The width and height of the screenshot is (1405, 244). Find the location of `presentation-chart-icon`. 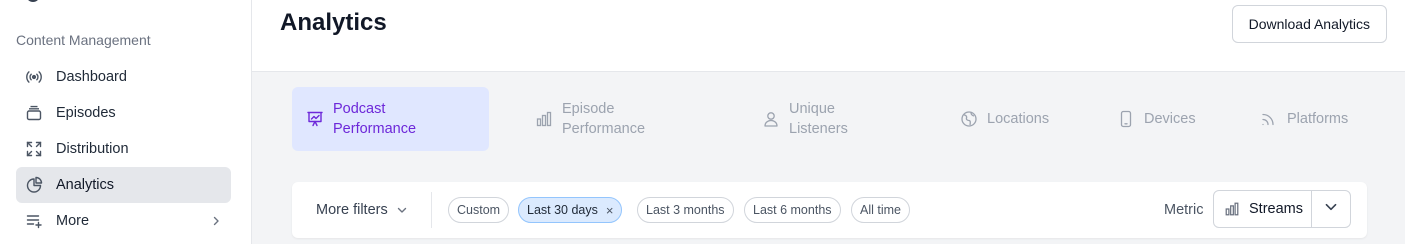

presentation-chart-icon is located at coordinates (315, 119).